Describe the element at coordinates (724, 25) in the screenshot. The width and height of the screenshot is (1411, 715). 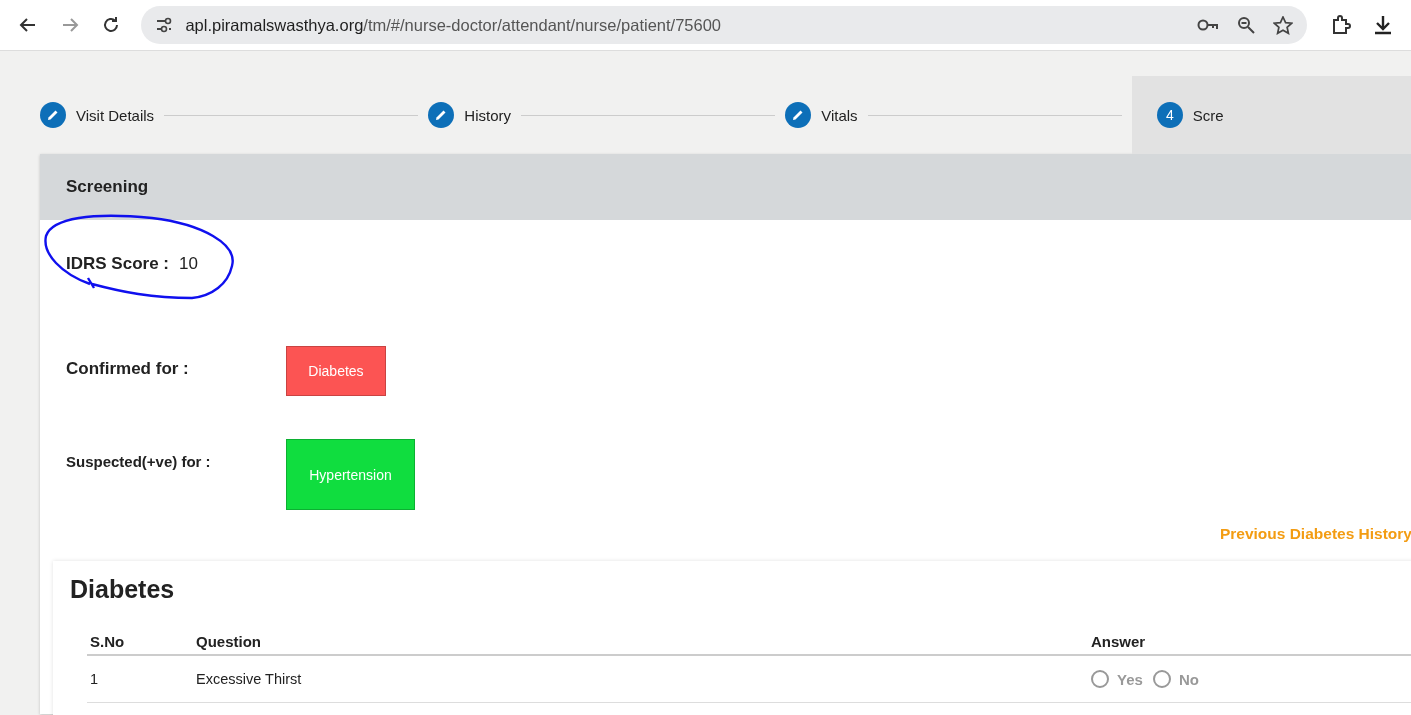
I see `address-bar: apl.piramalswasthya.org/tm/#/nurse-doctor/attendant/nurse/patient/75600` at that location.